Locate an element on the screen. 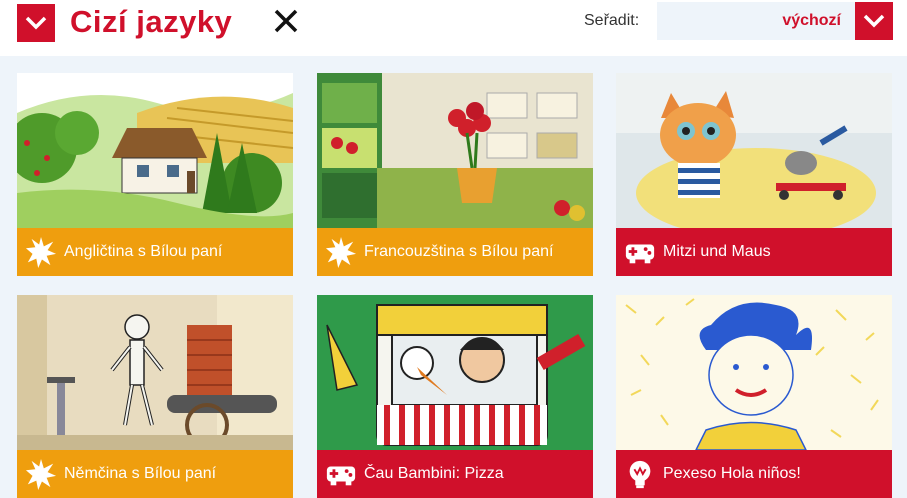 The height and width of the screenshot is (498, 907). card-nemcina: Němčina s Bílou paní is located at coordinates (155, 396).